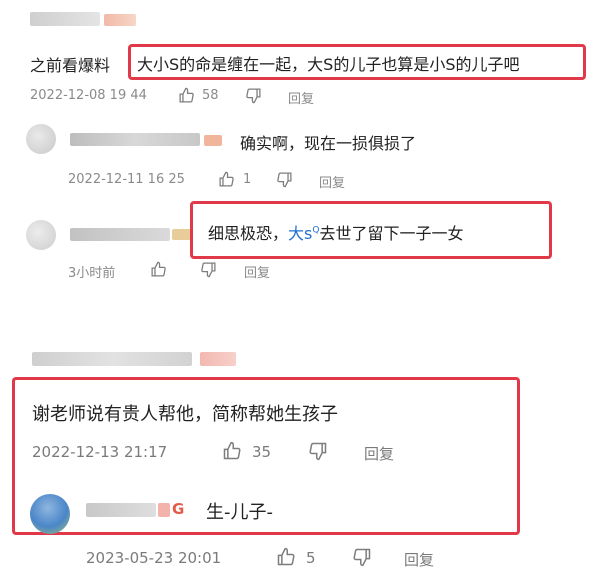 The height and width of the screenshot is (581, 600). Describe the element at coordinates (248, 233) in the screenshot. I see `comment-3-text-before: 细思极恐，` at that location.